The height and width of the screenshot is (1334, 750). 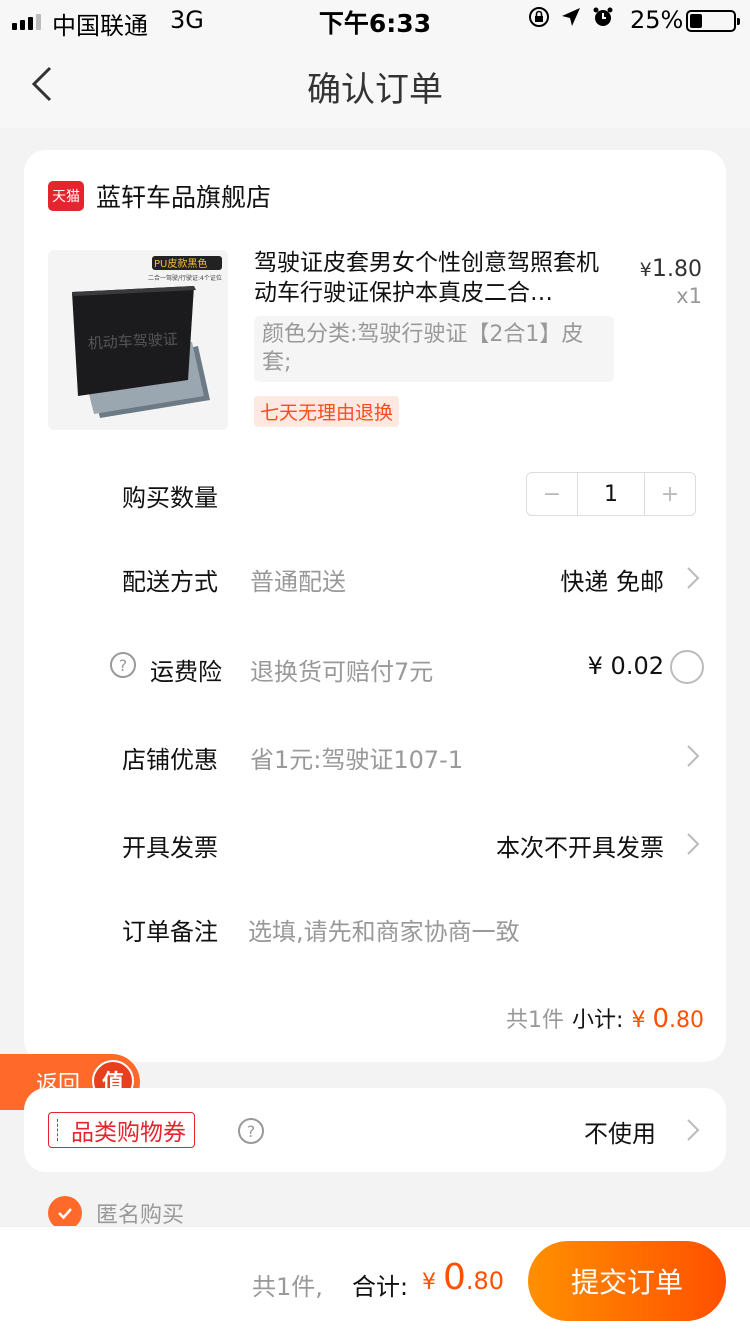 I want to click on voucher-value: 不使用, so click(x=620, y=1134).